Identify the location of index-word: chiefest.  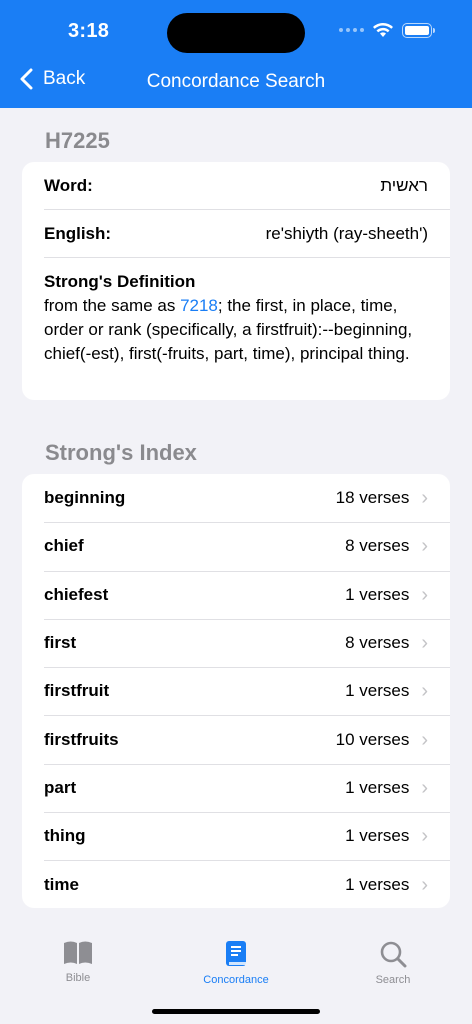
(76, 594).